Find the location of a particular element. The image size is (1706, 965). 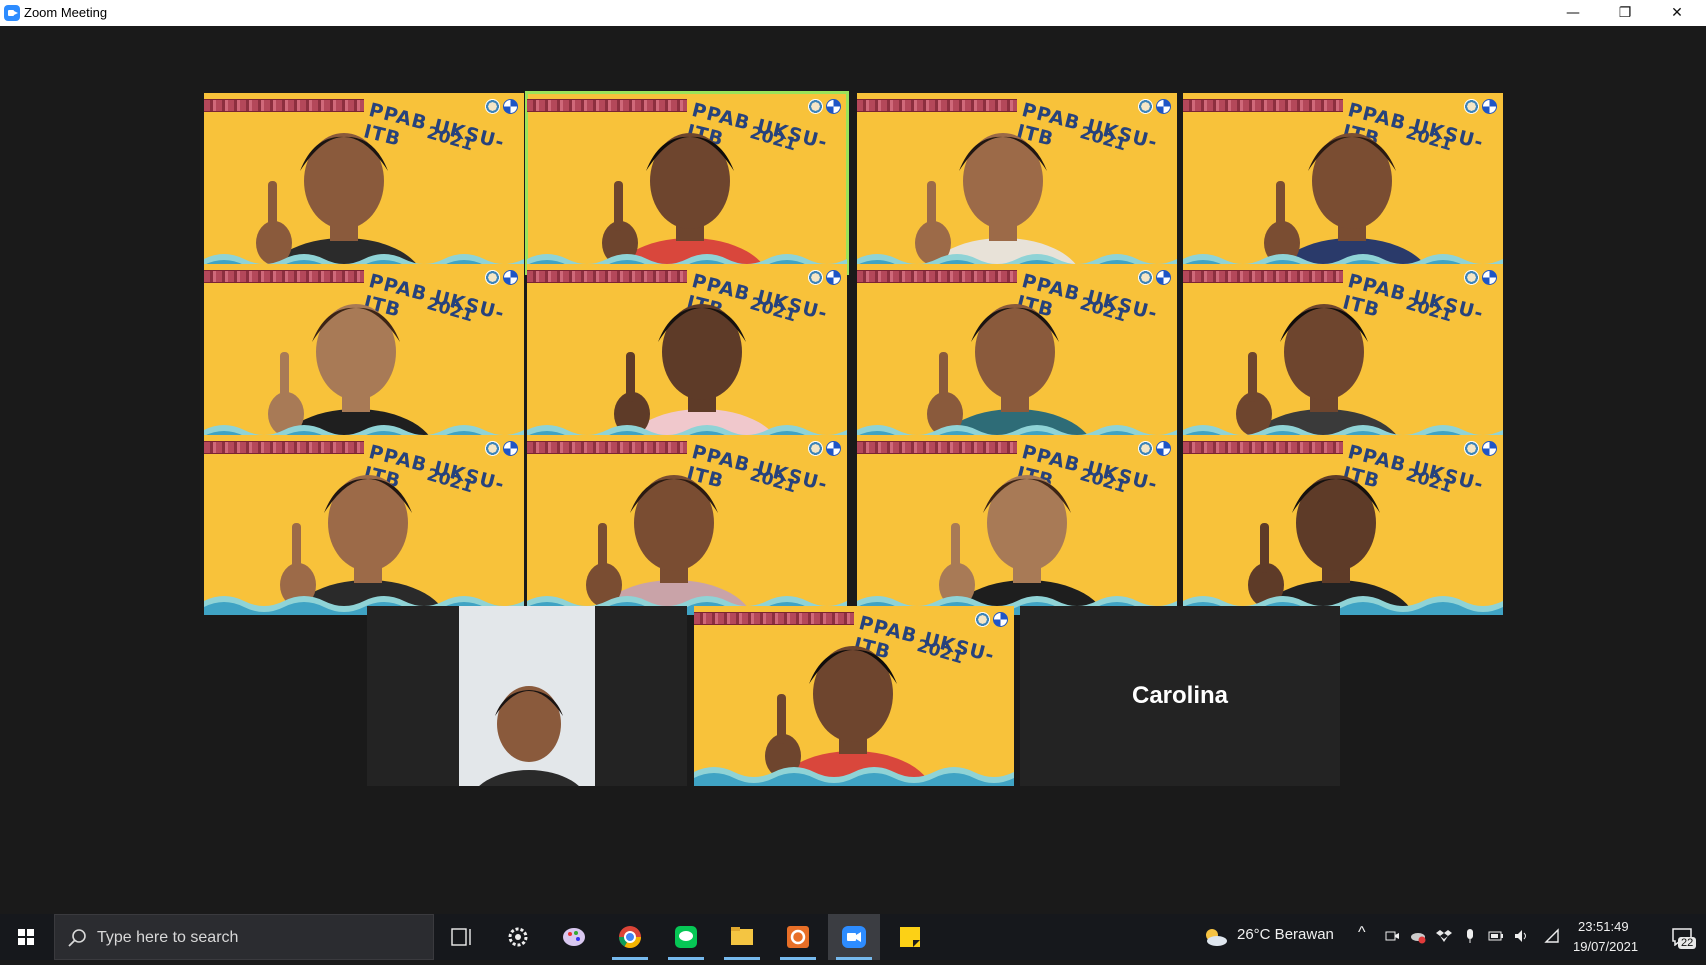

settings-icon is located at coordinates (518, 937).